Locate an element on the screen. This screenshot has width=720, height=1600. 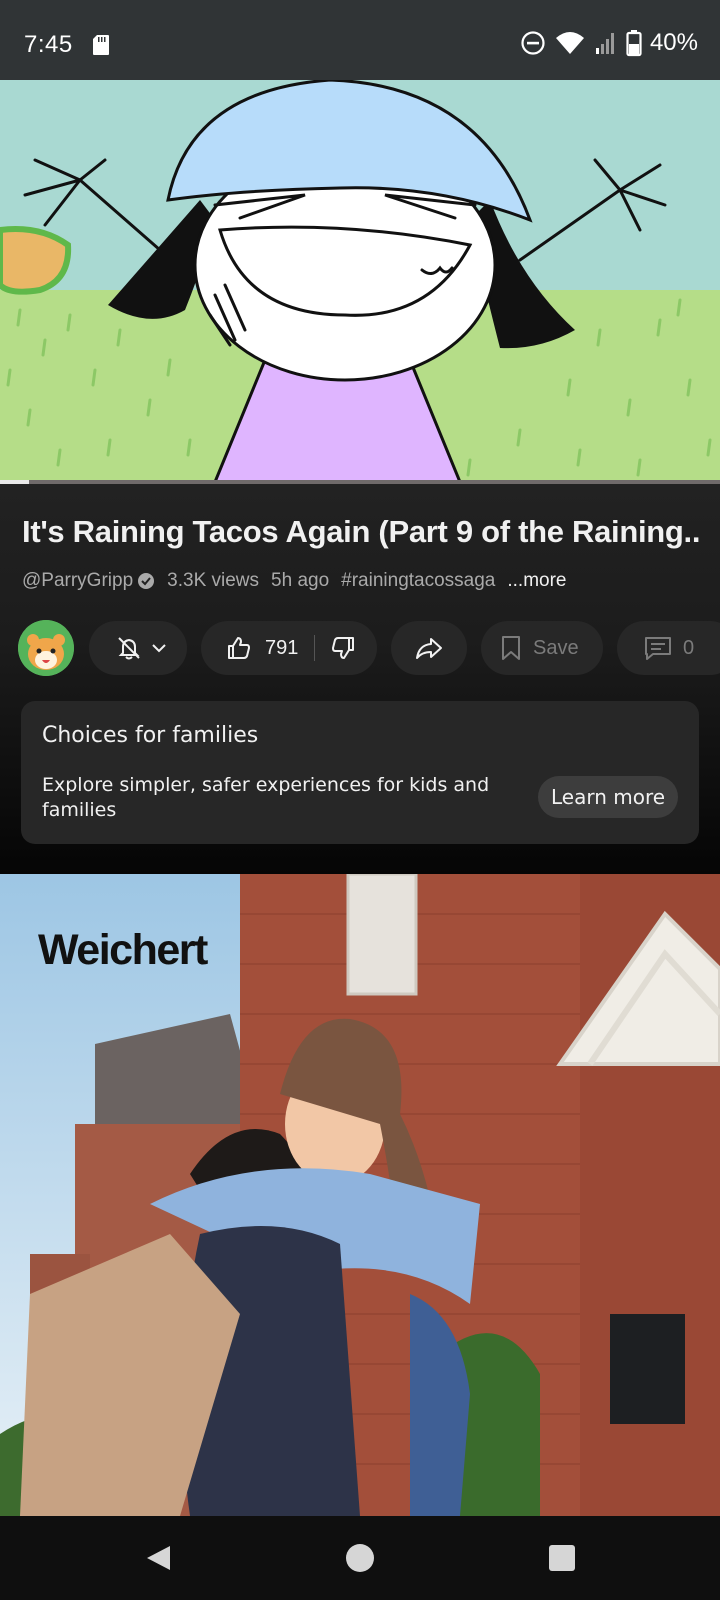
like-dislike-group: 791 is located at coordinates (289, 648).